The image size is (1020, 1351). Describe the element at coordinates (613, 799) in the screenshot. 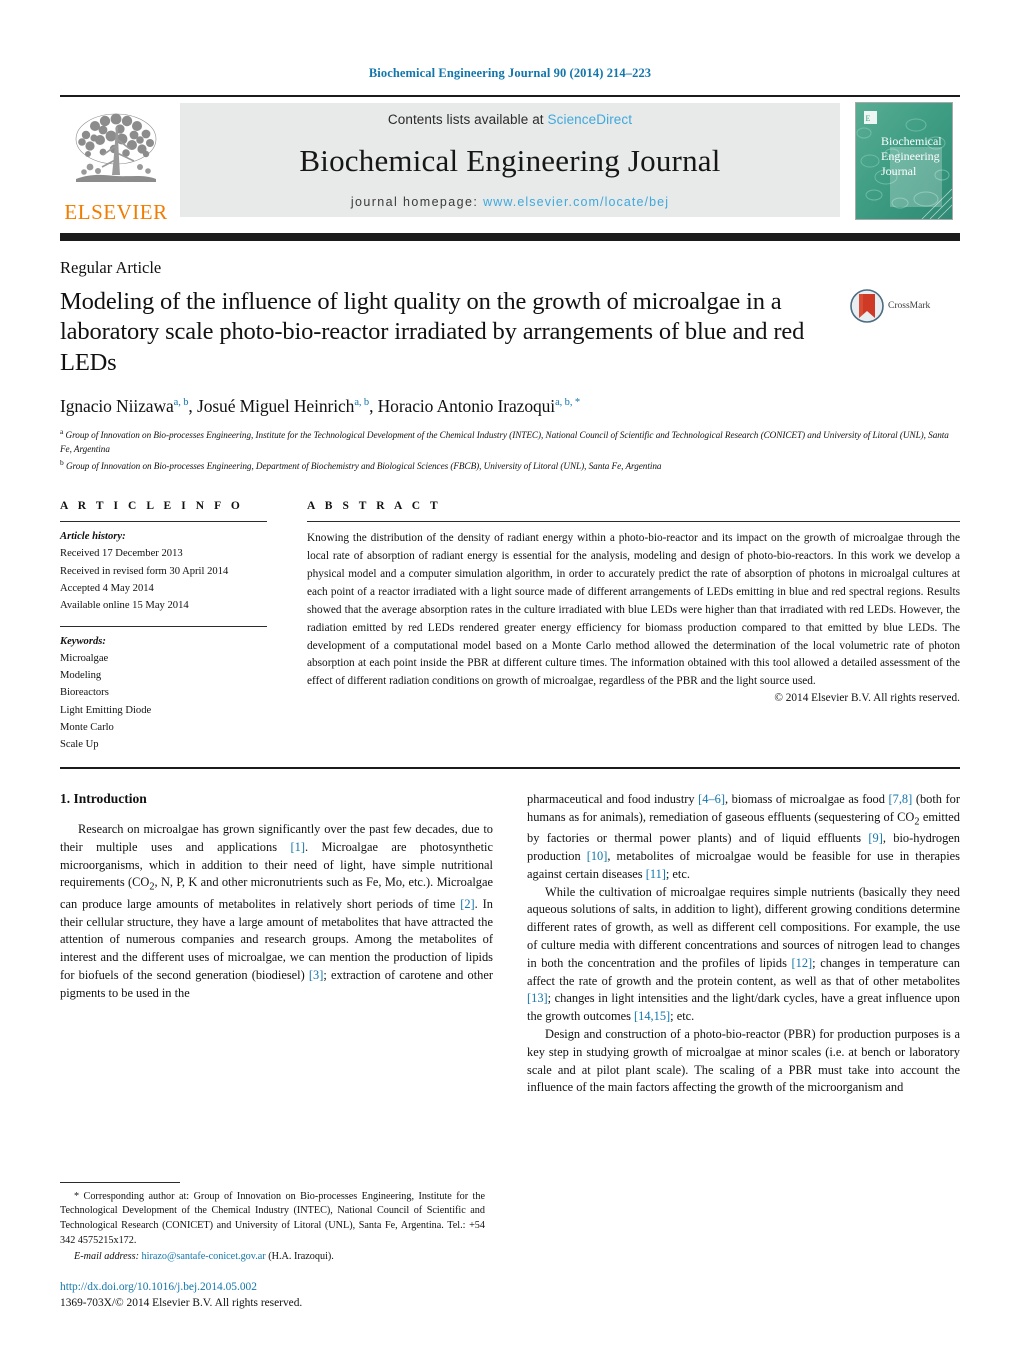

I see `intro-r1-a: pharmaceutical and food industry` at that location.